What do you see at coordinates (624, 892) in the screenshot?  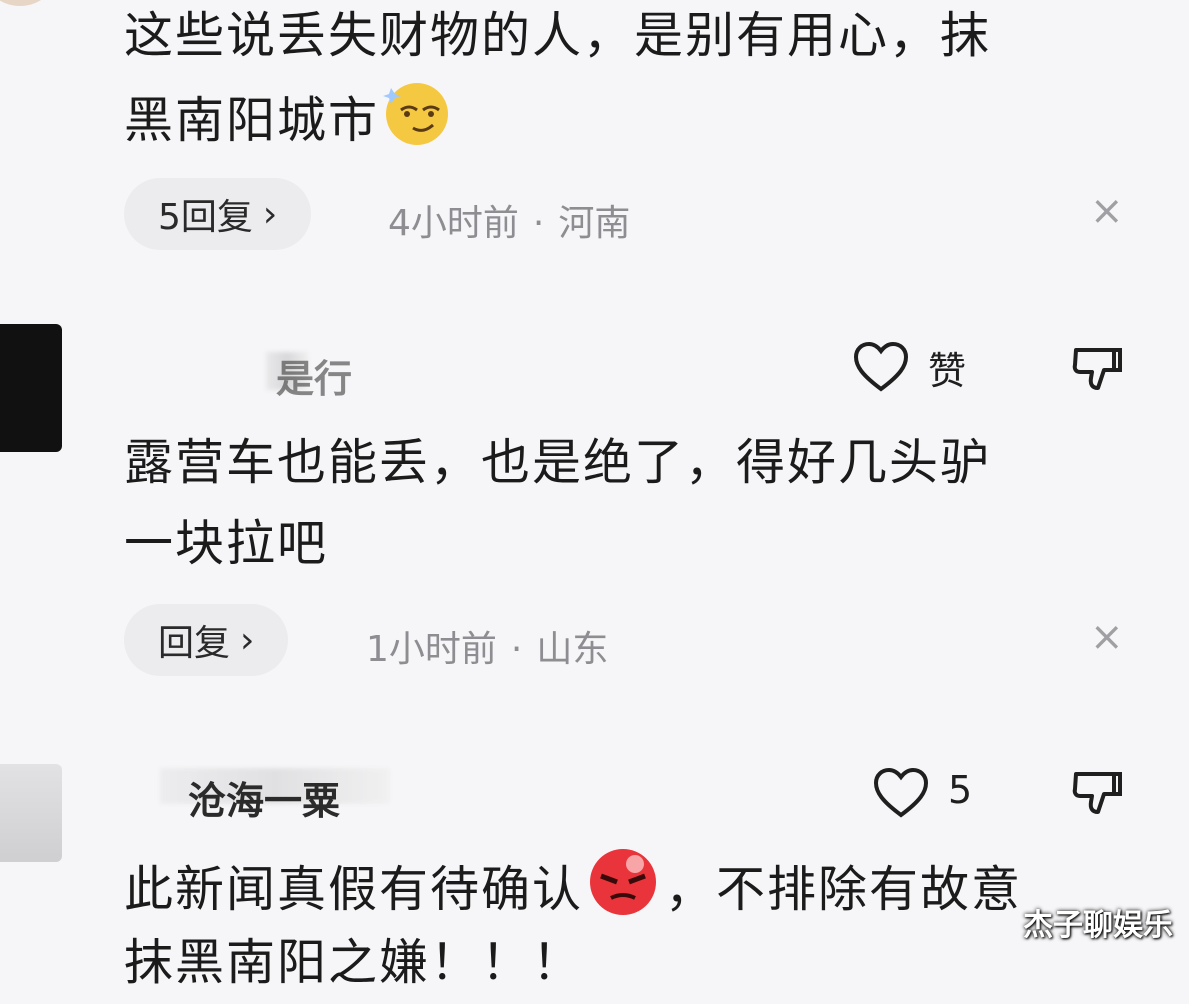 I see `angry-face-icon` at bounding box center [624, 892].